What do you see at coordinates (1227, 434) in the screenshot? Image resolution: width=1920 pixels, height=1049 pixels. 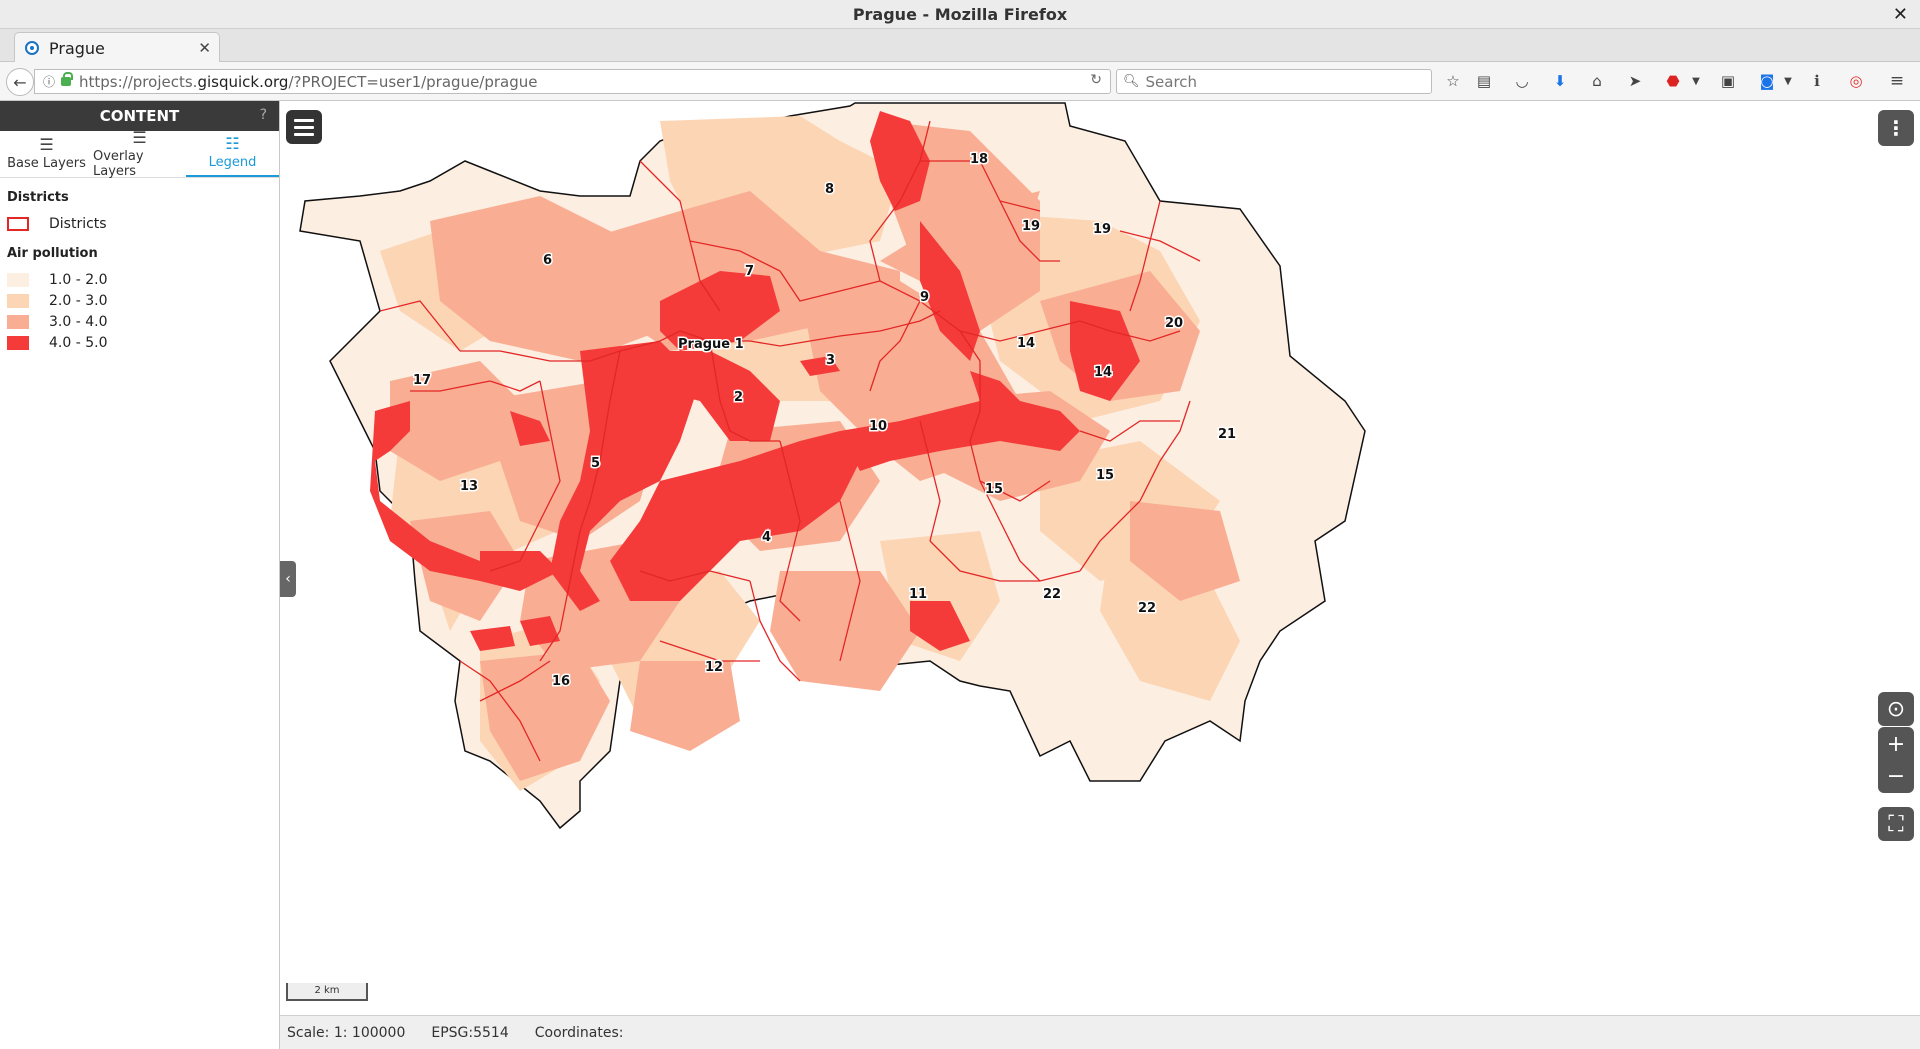 I see `district-label: 21` at bounding box center [1227, 434].